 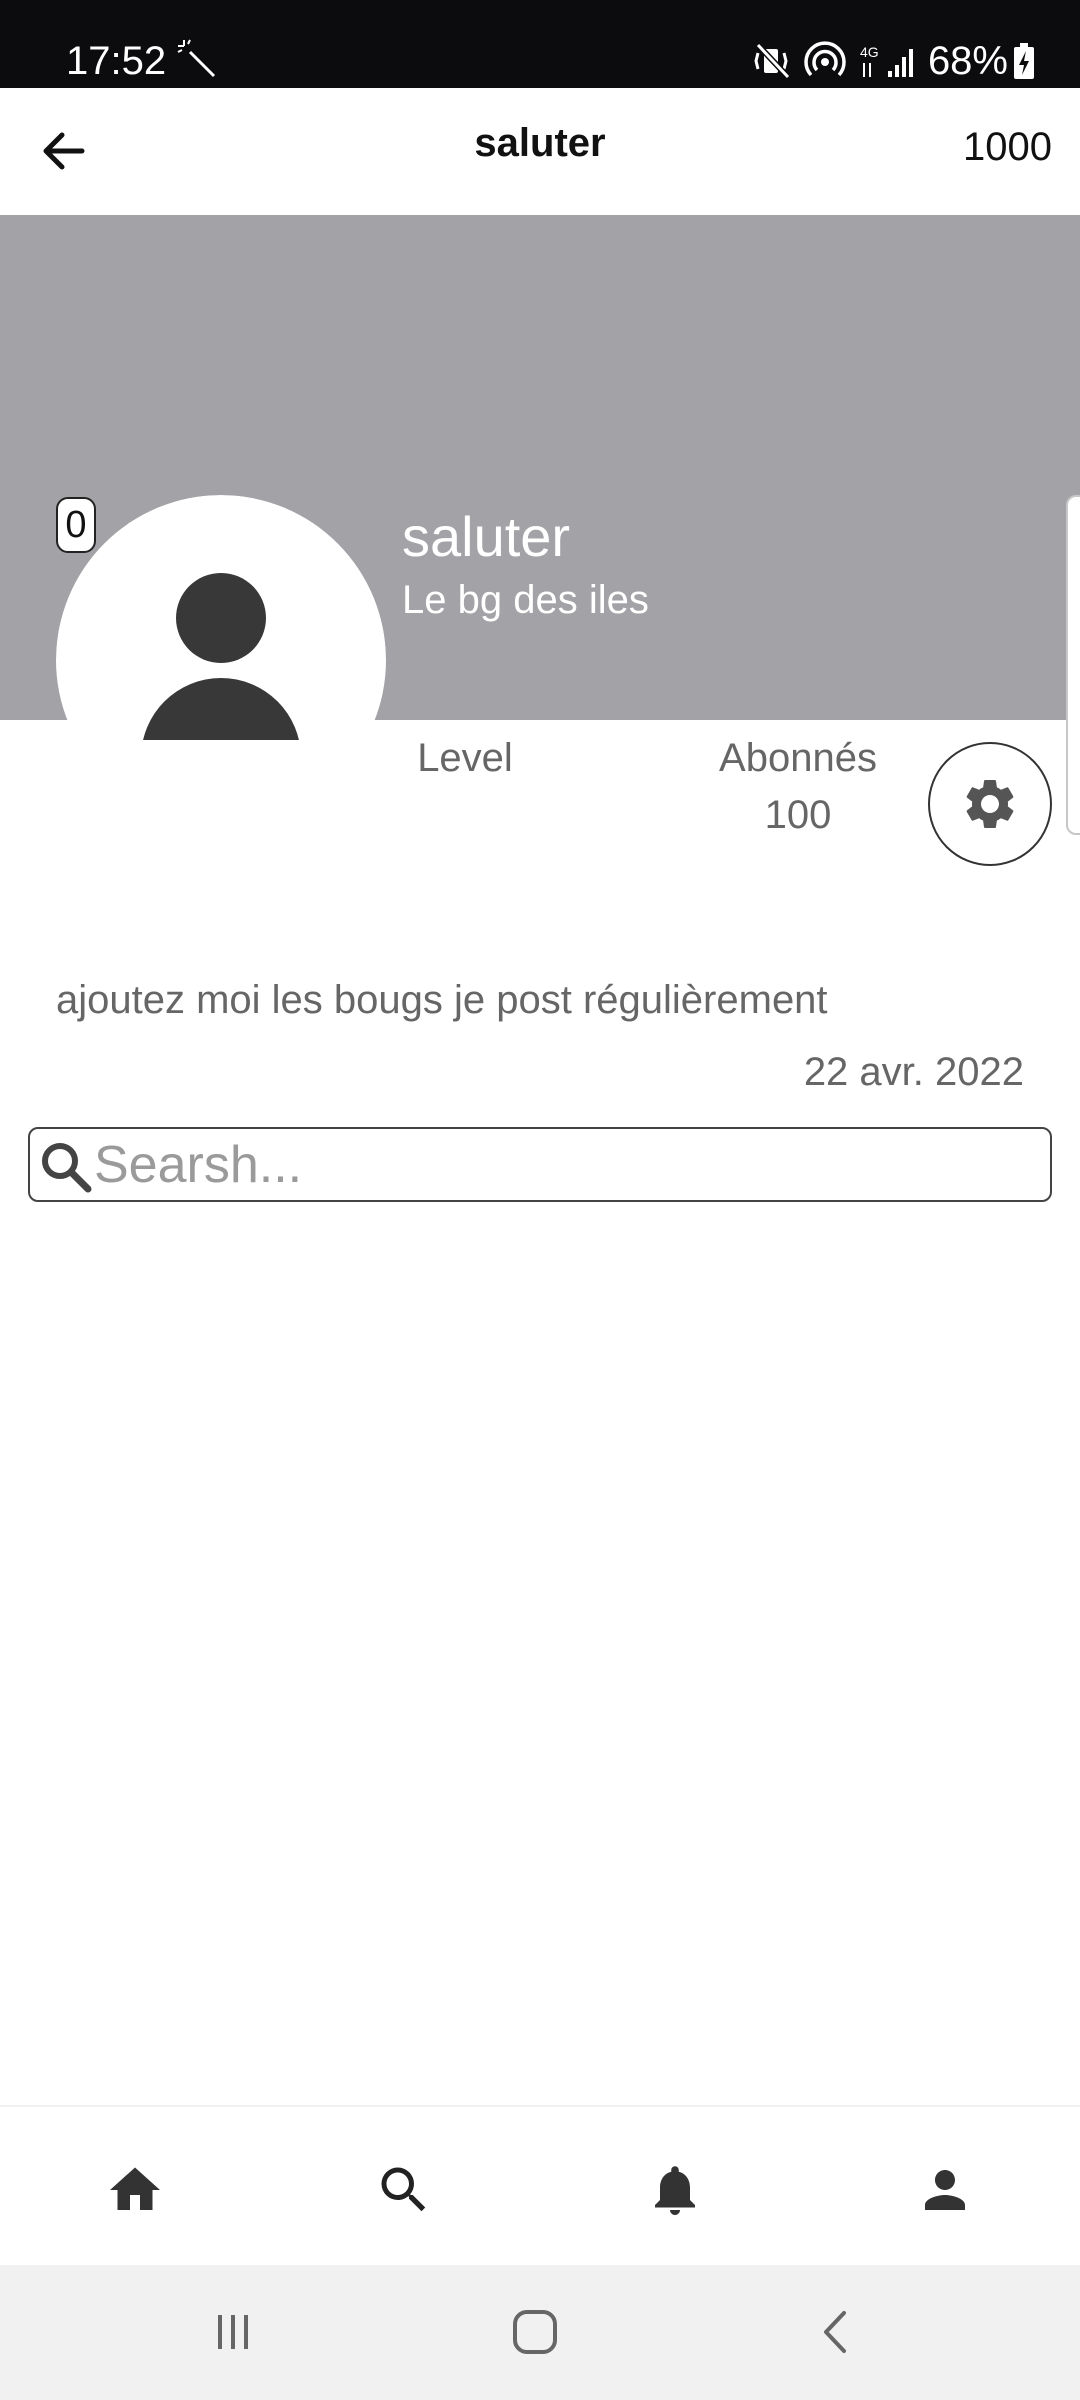 What do you see at coordinates (1007, 147) in the screenshot?
I see `header-count: 1000` at bounding box center [1007, 147].